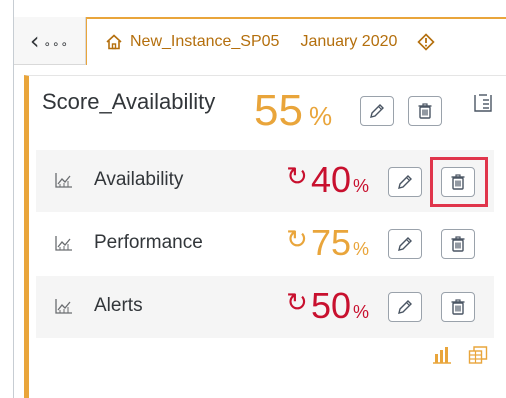 This screenshot has width=506, height=398. Describe the element at coordinates (204, 42) in the screenshot. I see `breadcrumb-instance-link: New_Instance_SP05` at that location.